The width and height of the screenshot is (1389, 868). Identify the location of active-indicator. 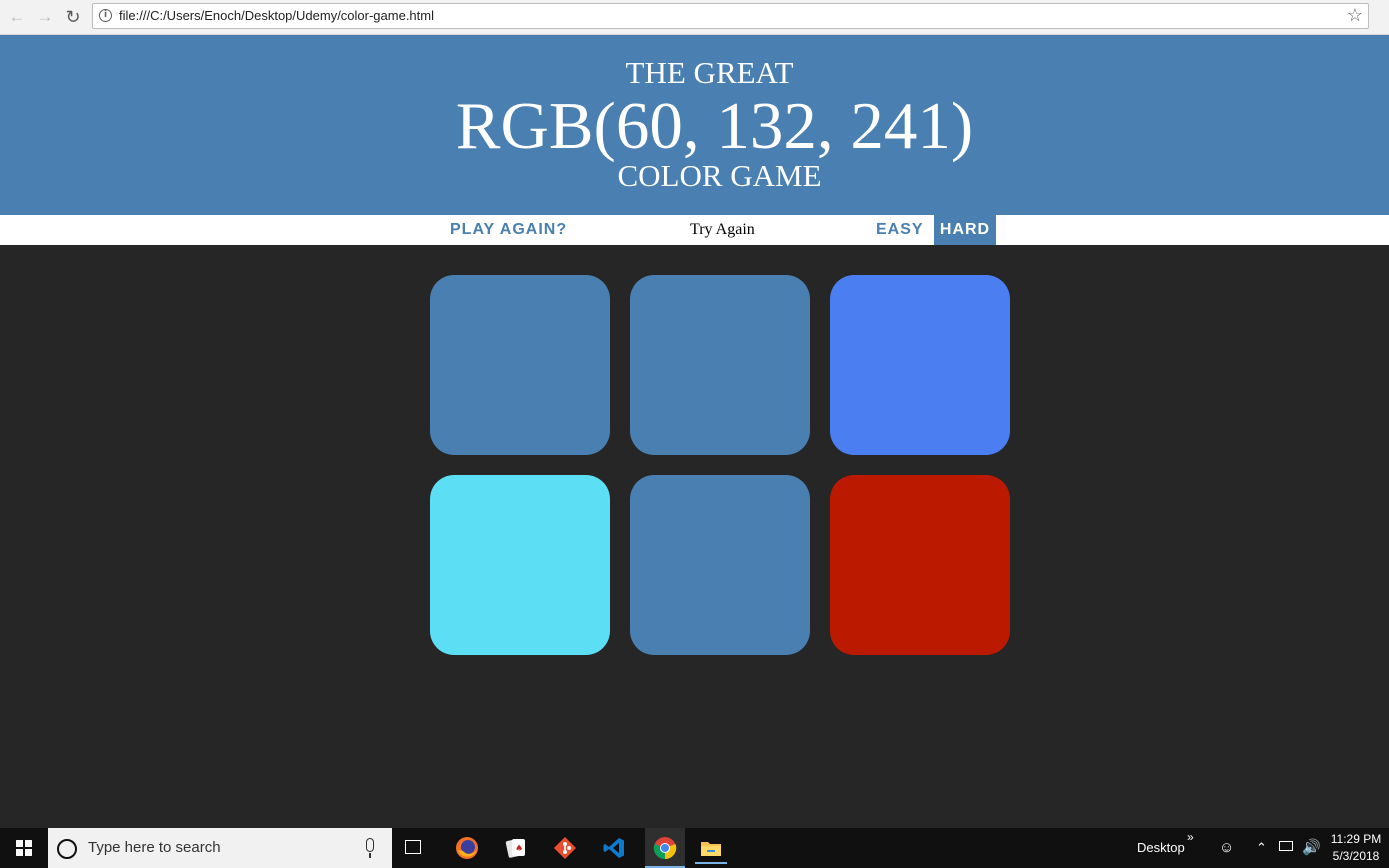
(711, 863).